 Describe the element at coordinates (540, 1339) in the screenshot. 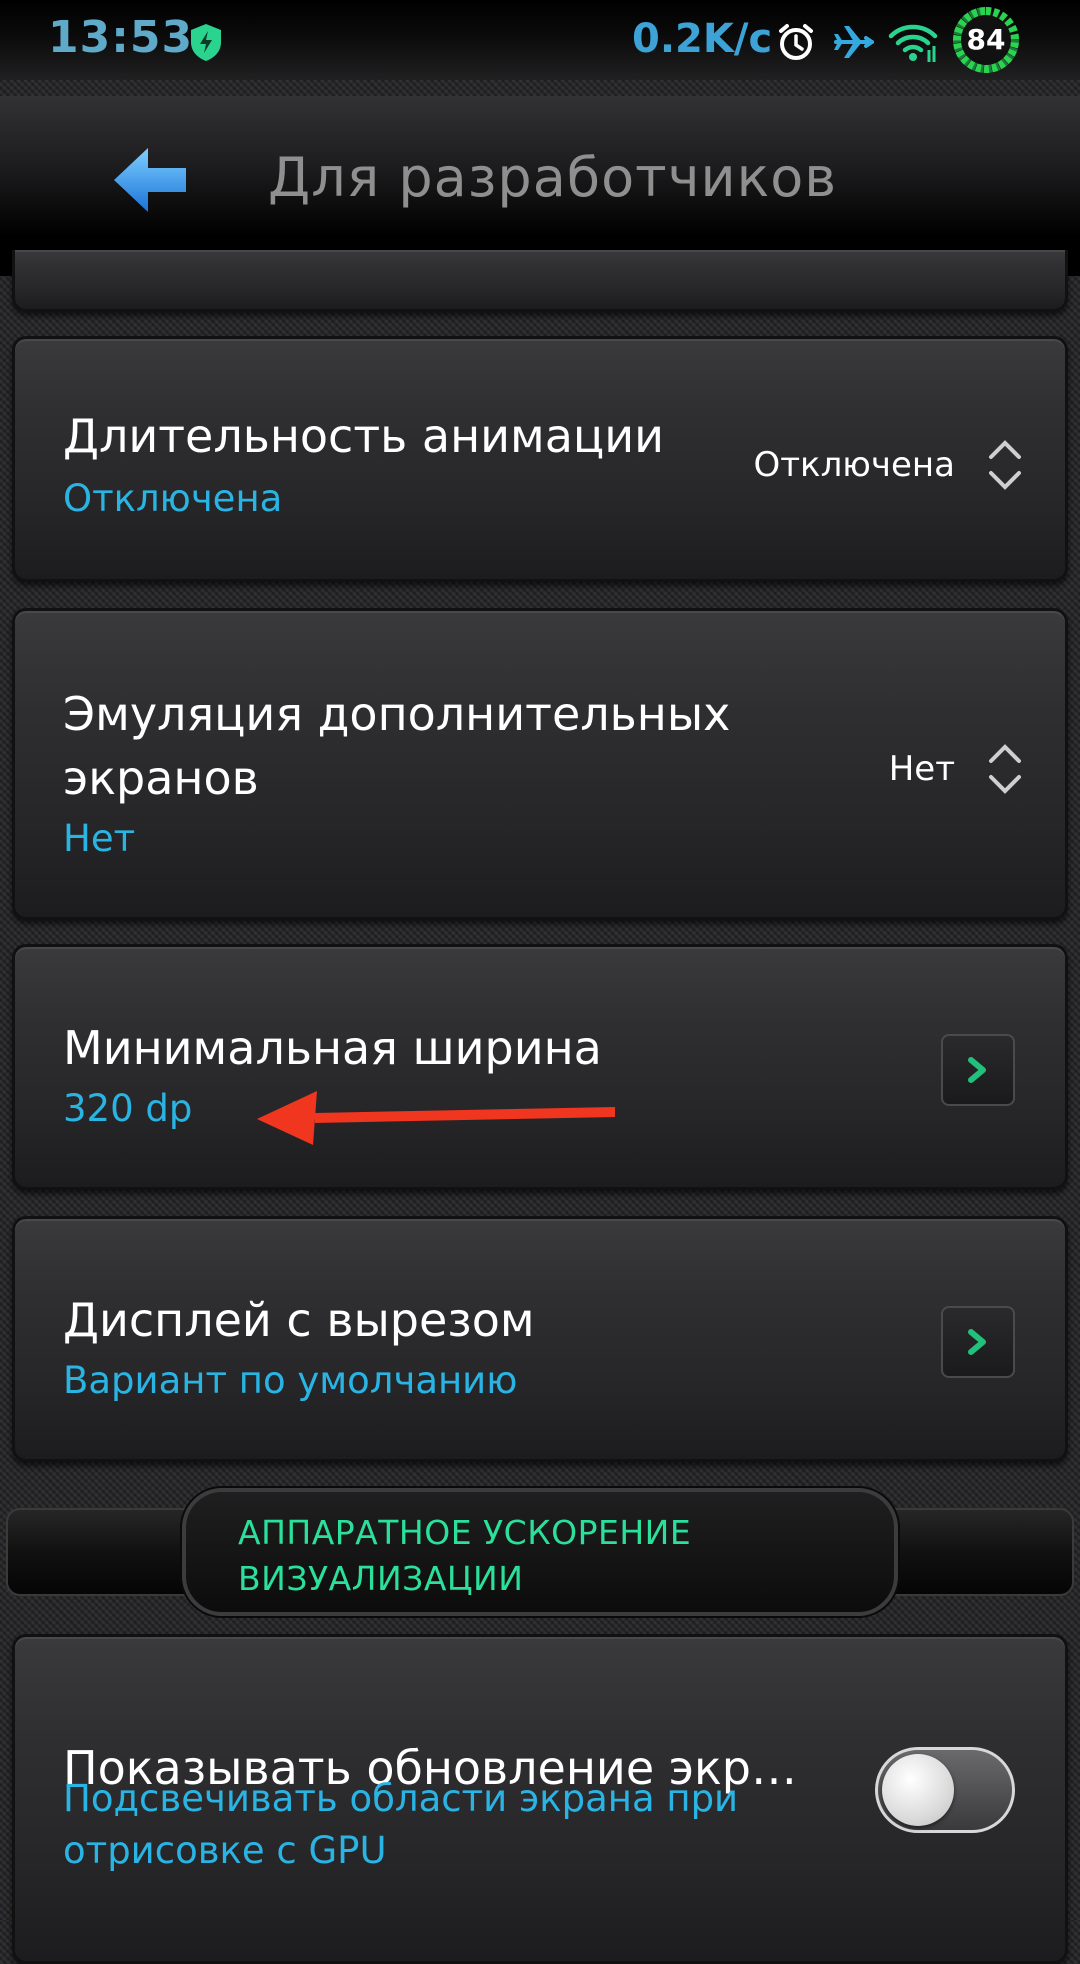

I see `setting-display-cutout: Дисплей с вырезом Вариант по умолчанию` at that location.